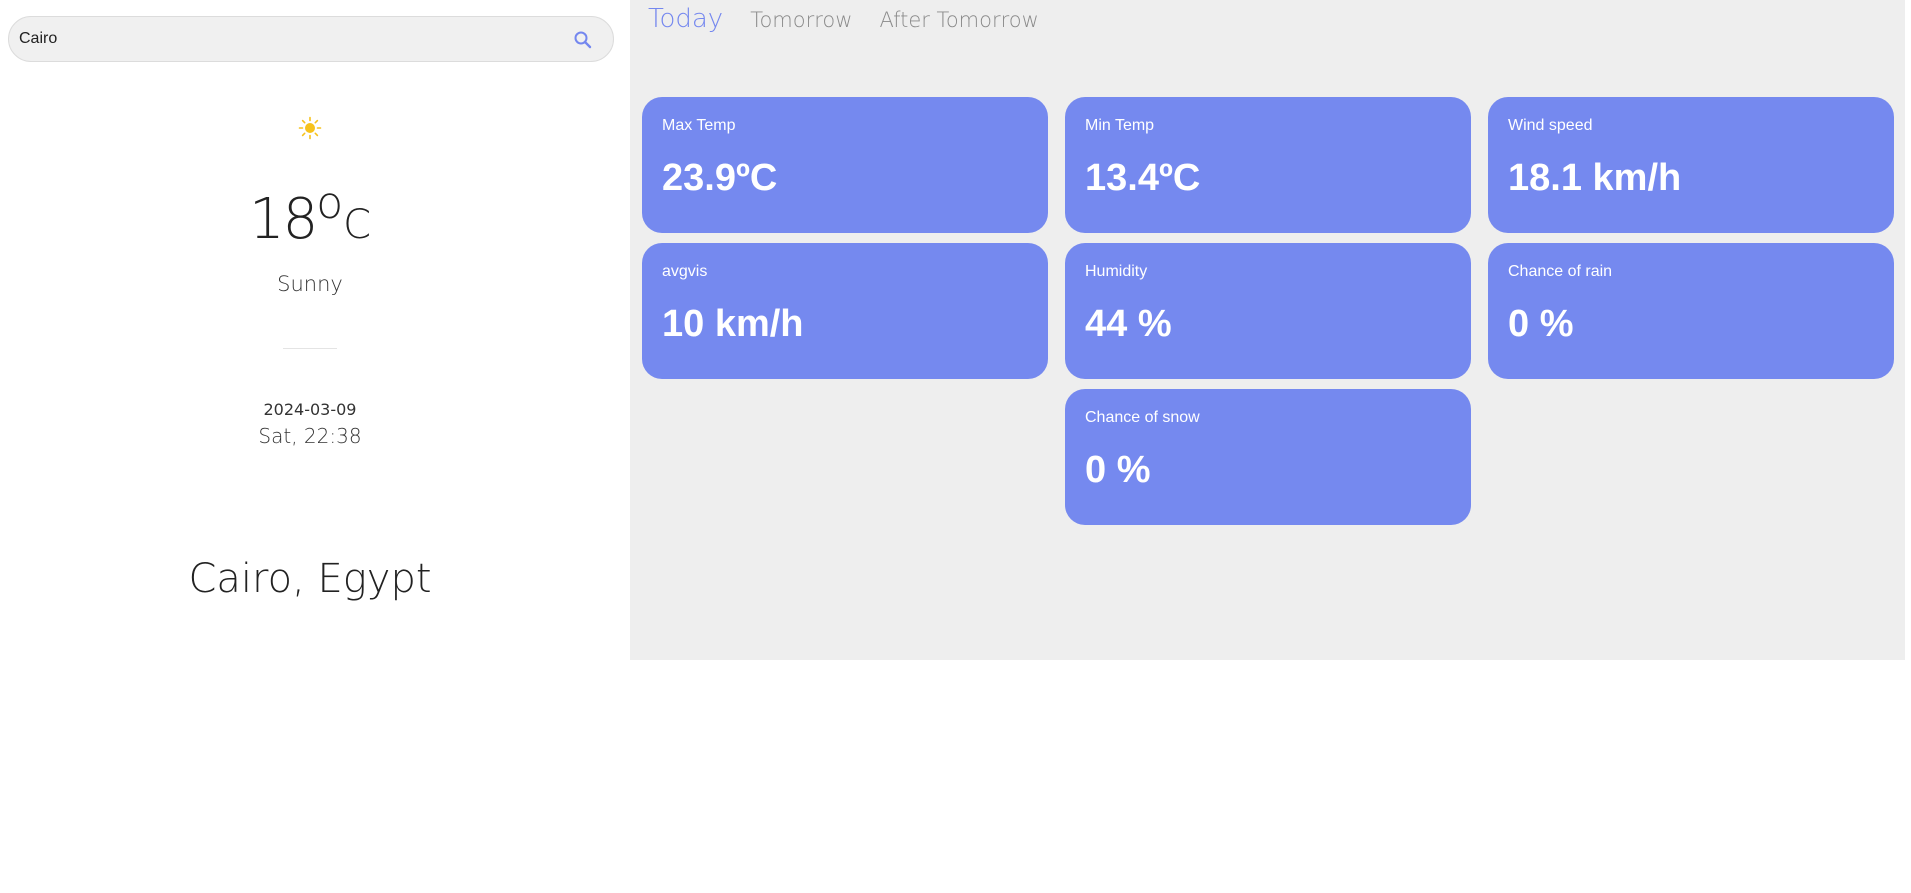  I want to click on stat-card-avgvis: avgvis 10 km/h, so click(845, 311).